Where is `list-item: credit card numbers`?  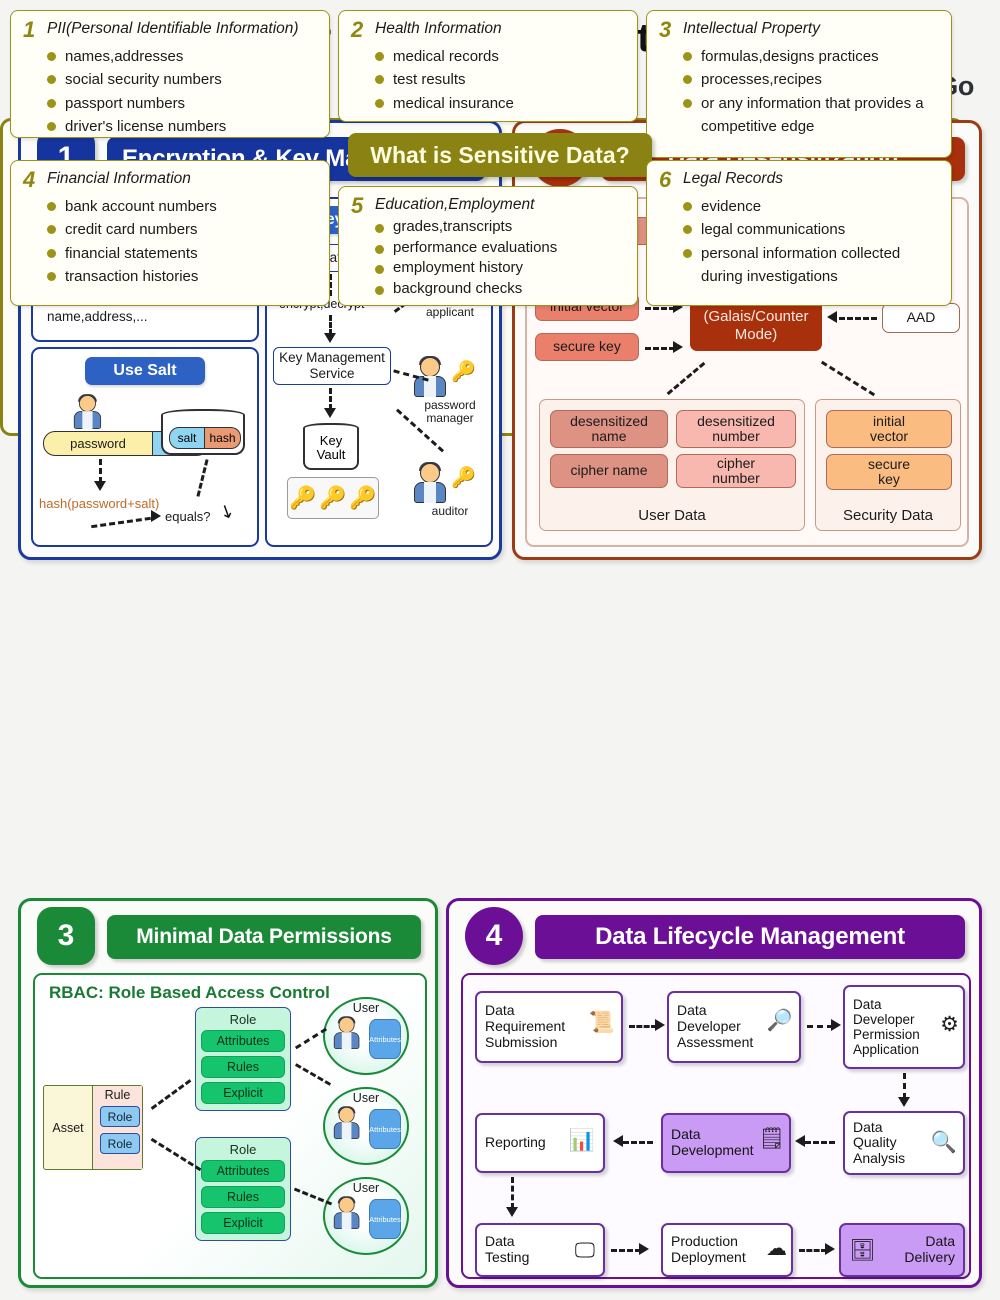
list-item: credit card numbers is located at coordinates (183, 229).